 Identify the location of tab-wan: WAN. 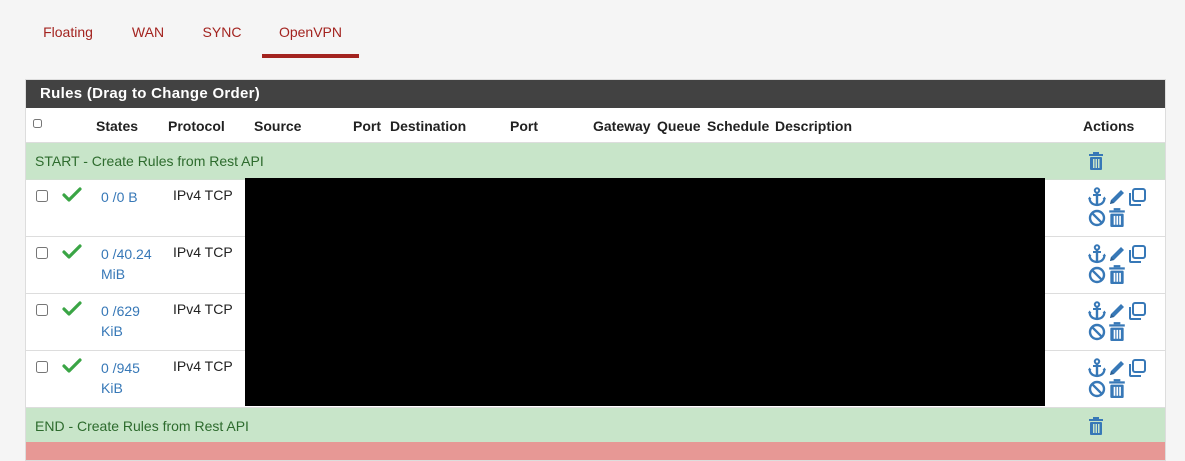
(148, 29).